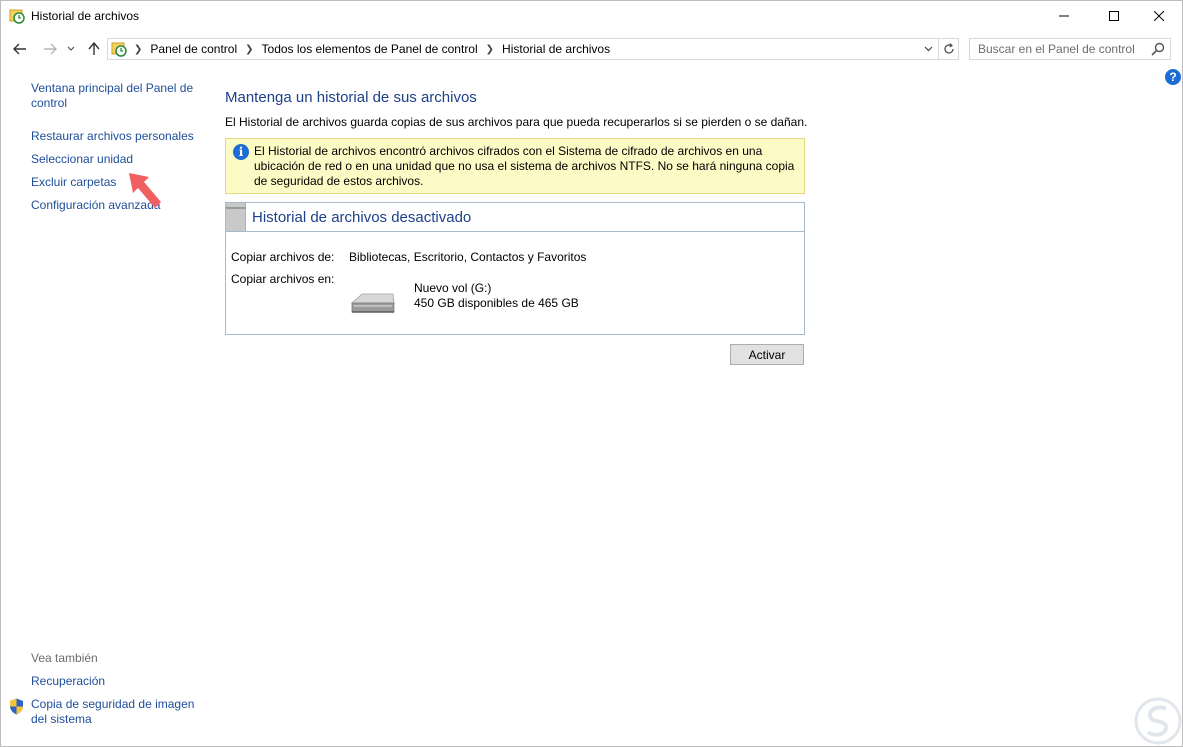 The image size is (1183, 747). What do you see at coordinates (1057, 49) in the screenshot?
I see `search-input` at bounding box center [1057, 49].